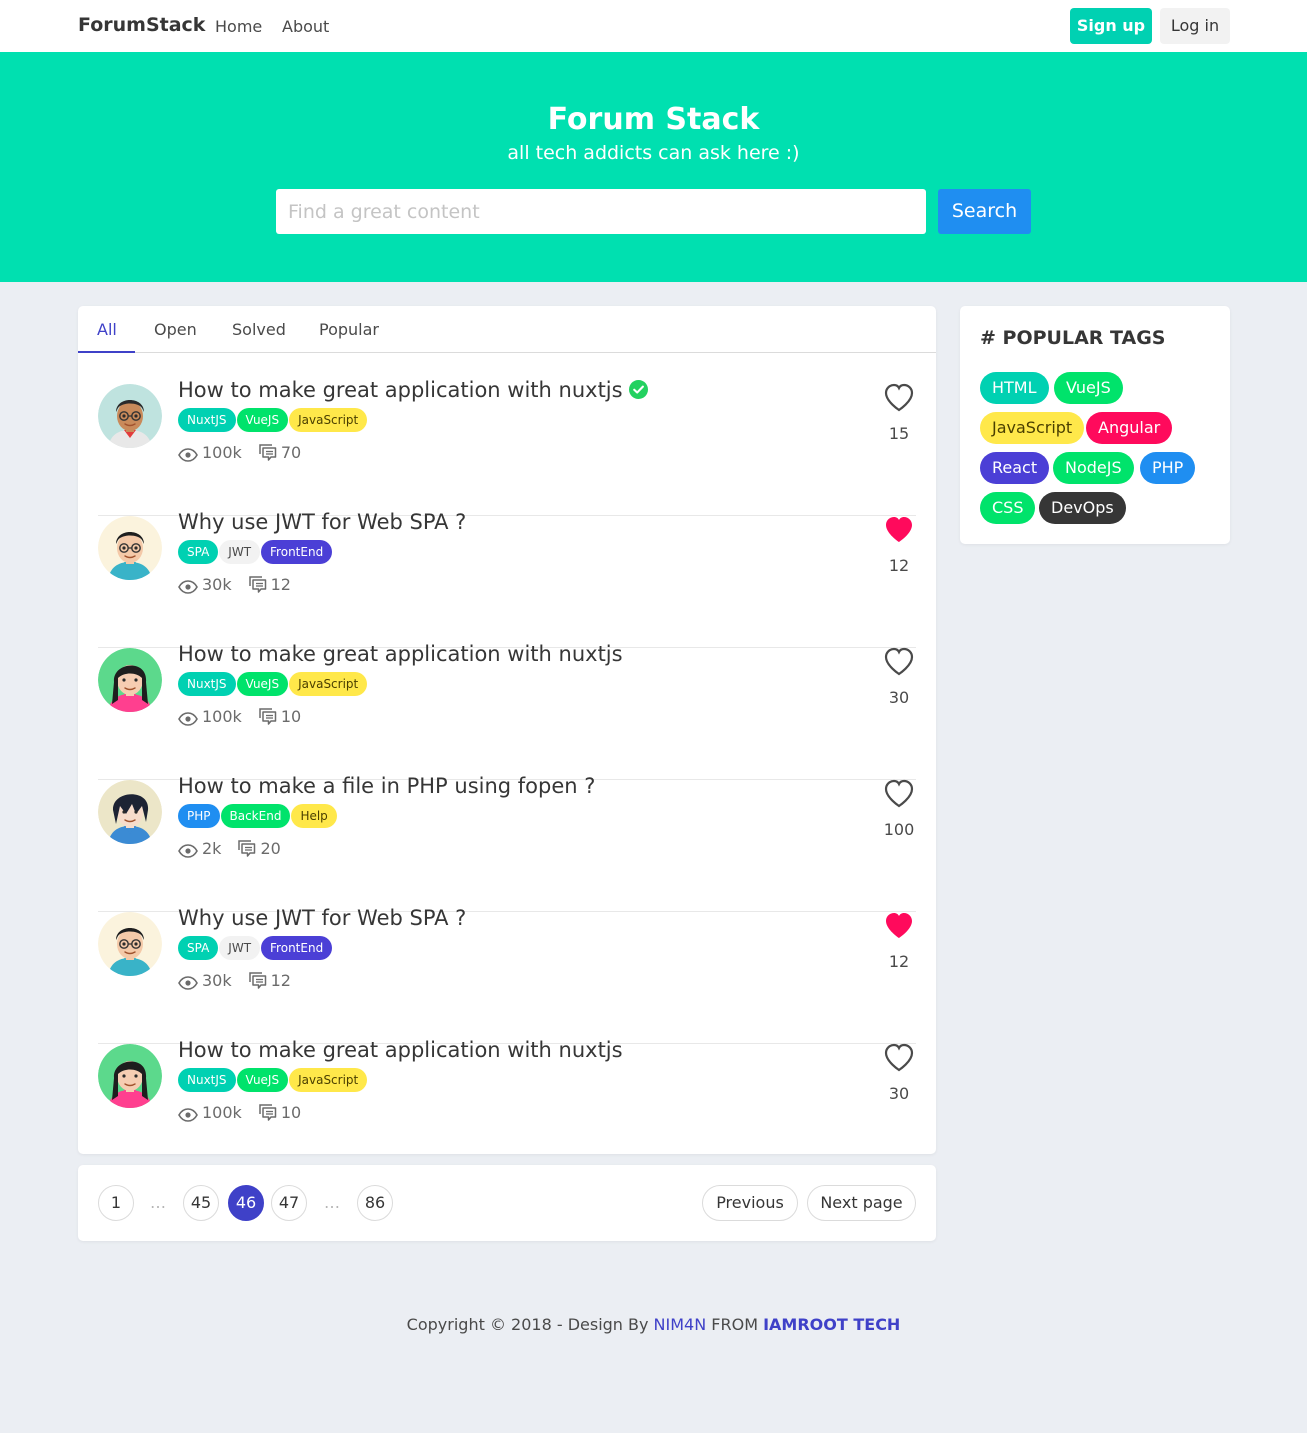  What do you see at coordinates (199, 816) in the screenshot?
I see `question-tag: PHP` at bounding box center [199, 816].